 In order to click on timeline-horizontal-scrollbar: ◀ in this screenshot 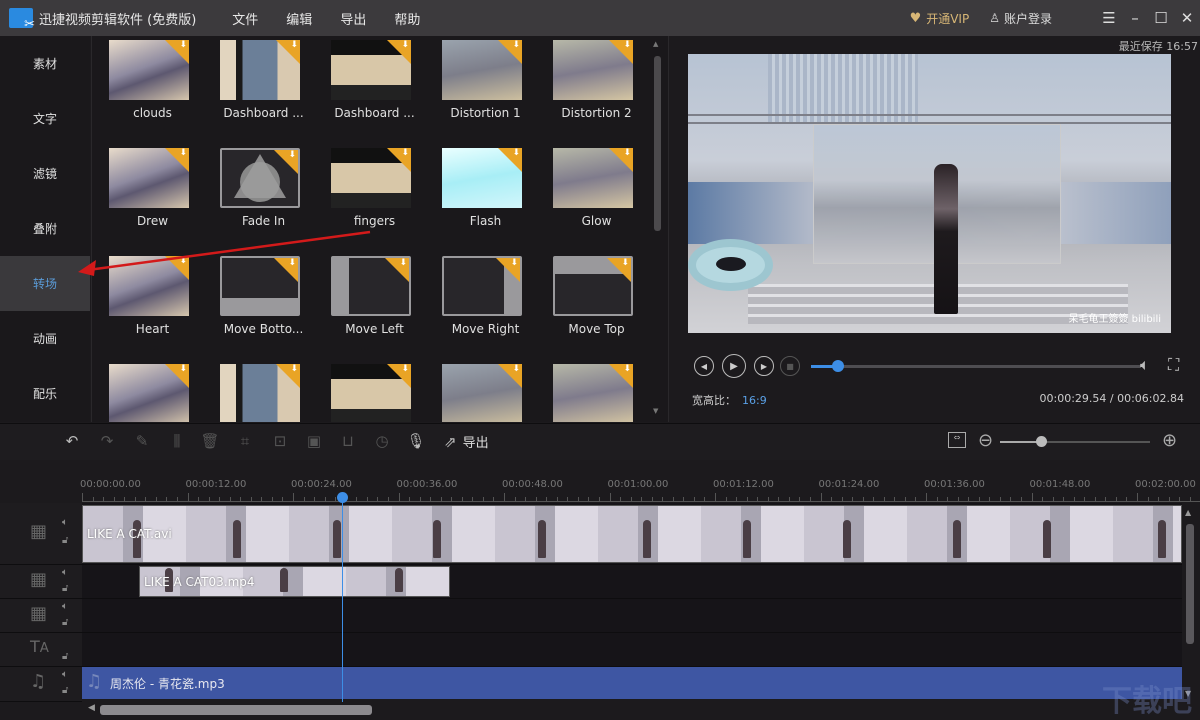, I will do `click(632, 710)`.